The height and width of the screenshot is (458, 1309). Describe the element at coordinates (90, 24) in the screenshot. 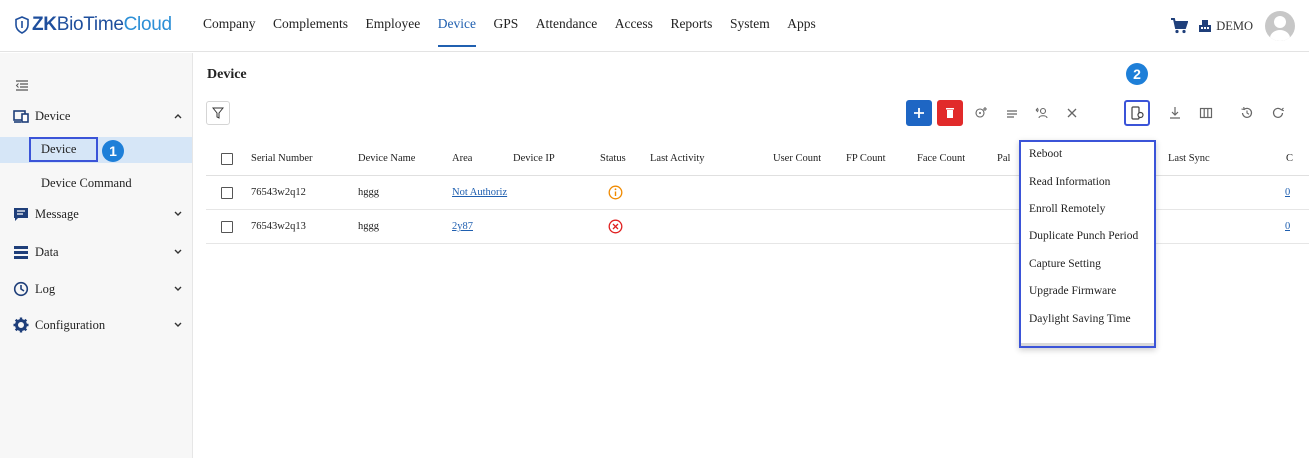

I see `logo-biotime: BioTime` at that location.